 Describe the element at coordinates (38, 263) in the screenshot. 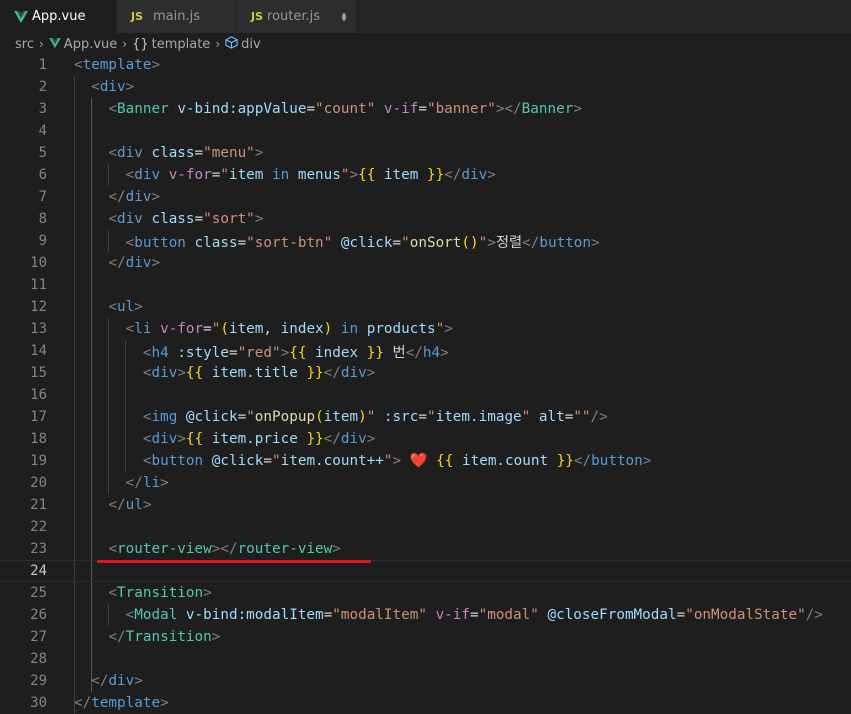

I see `line-number: 10` at that location.